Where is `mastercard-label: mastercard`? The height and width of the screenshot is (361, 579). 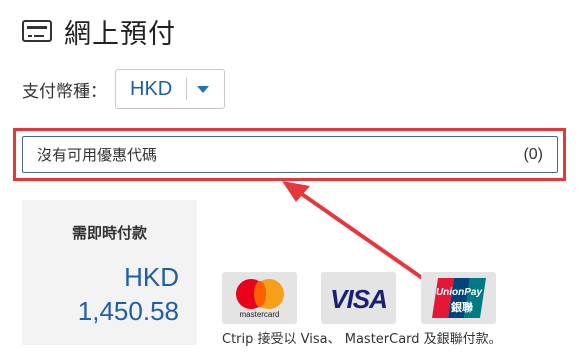
mastercard-label: mastercard is located at coordinates (259, 314).